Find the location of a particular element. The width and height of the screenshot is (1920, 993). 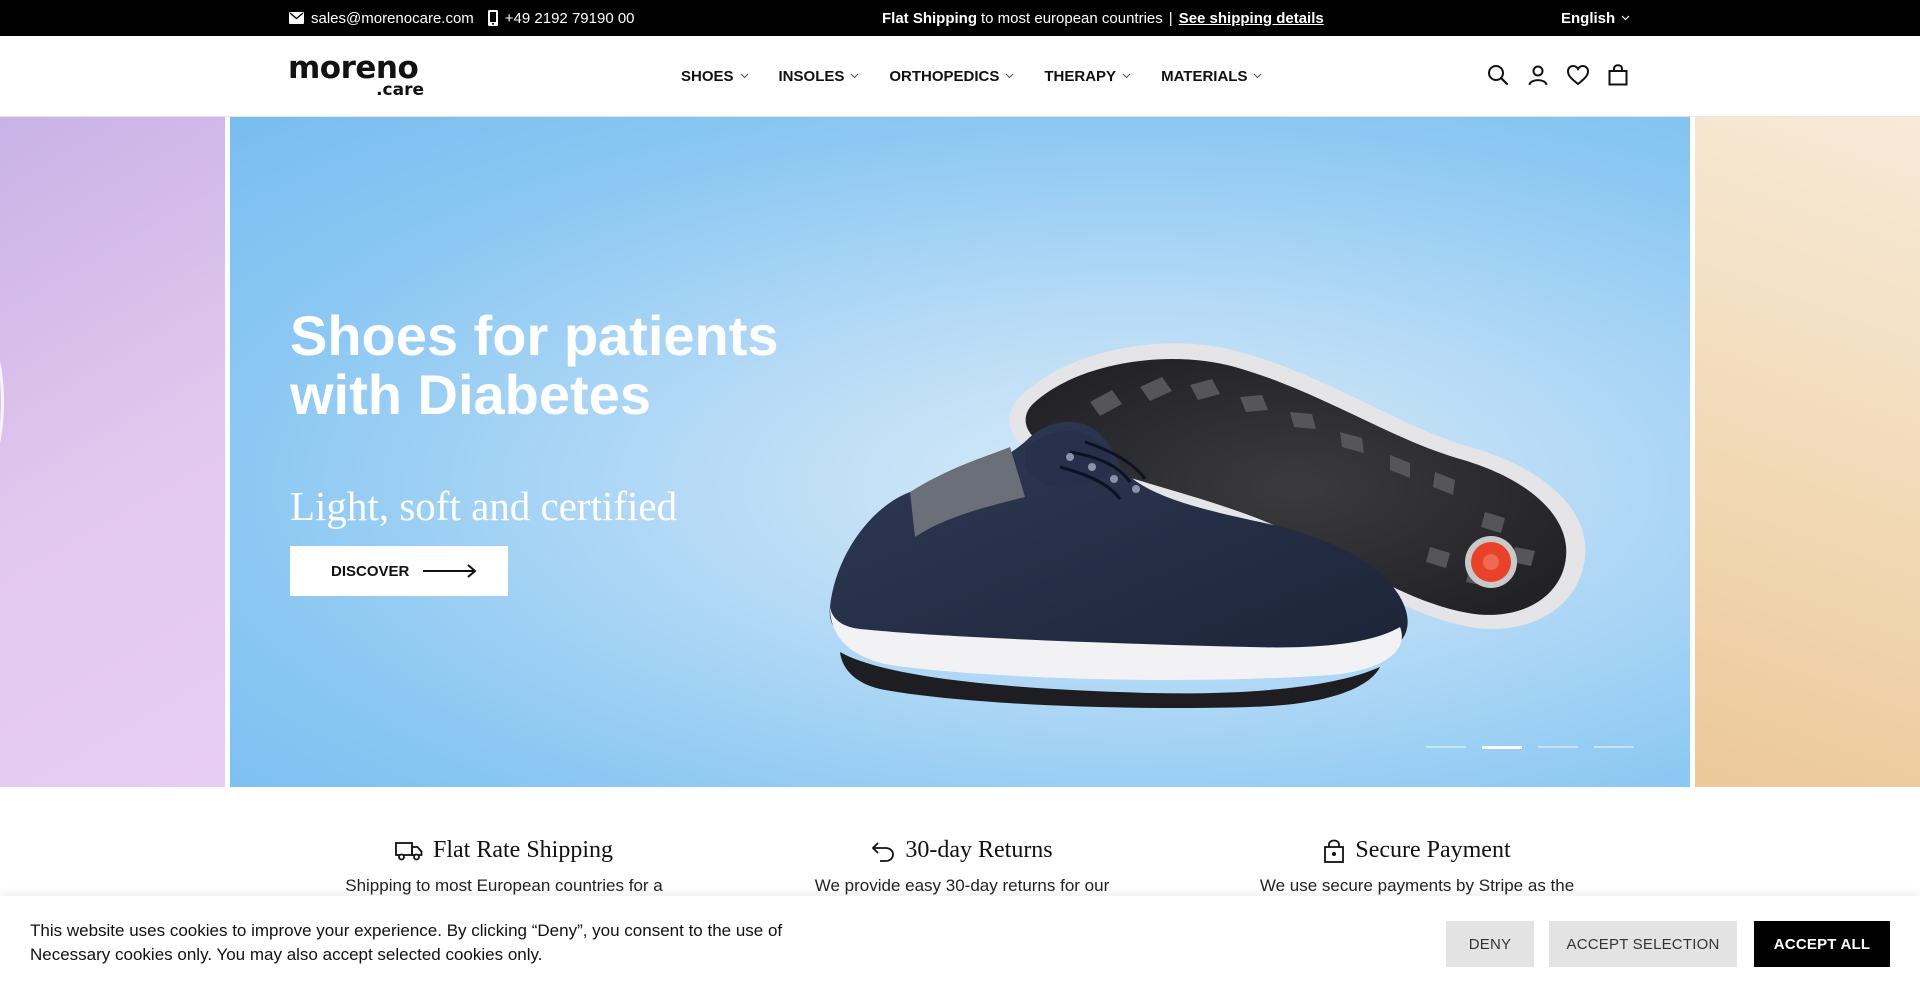

mail-icon is located at coordinates (296, 18).